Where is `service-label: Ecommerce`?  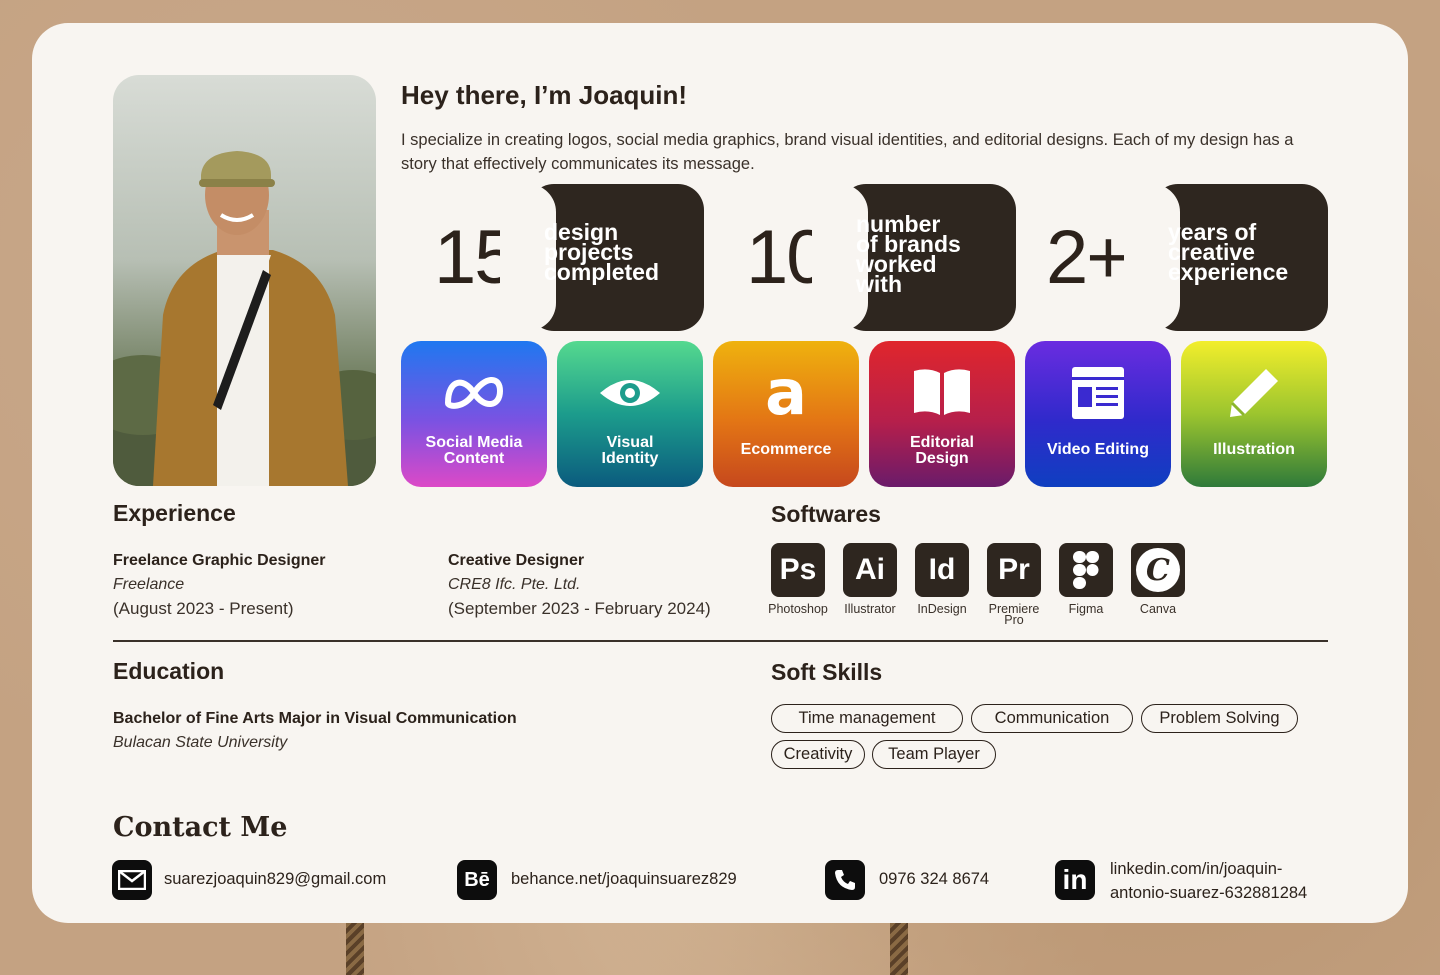
service-label: Ecommerce is located at coordinates (786, 449).